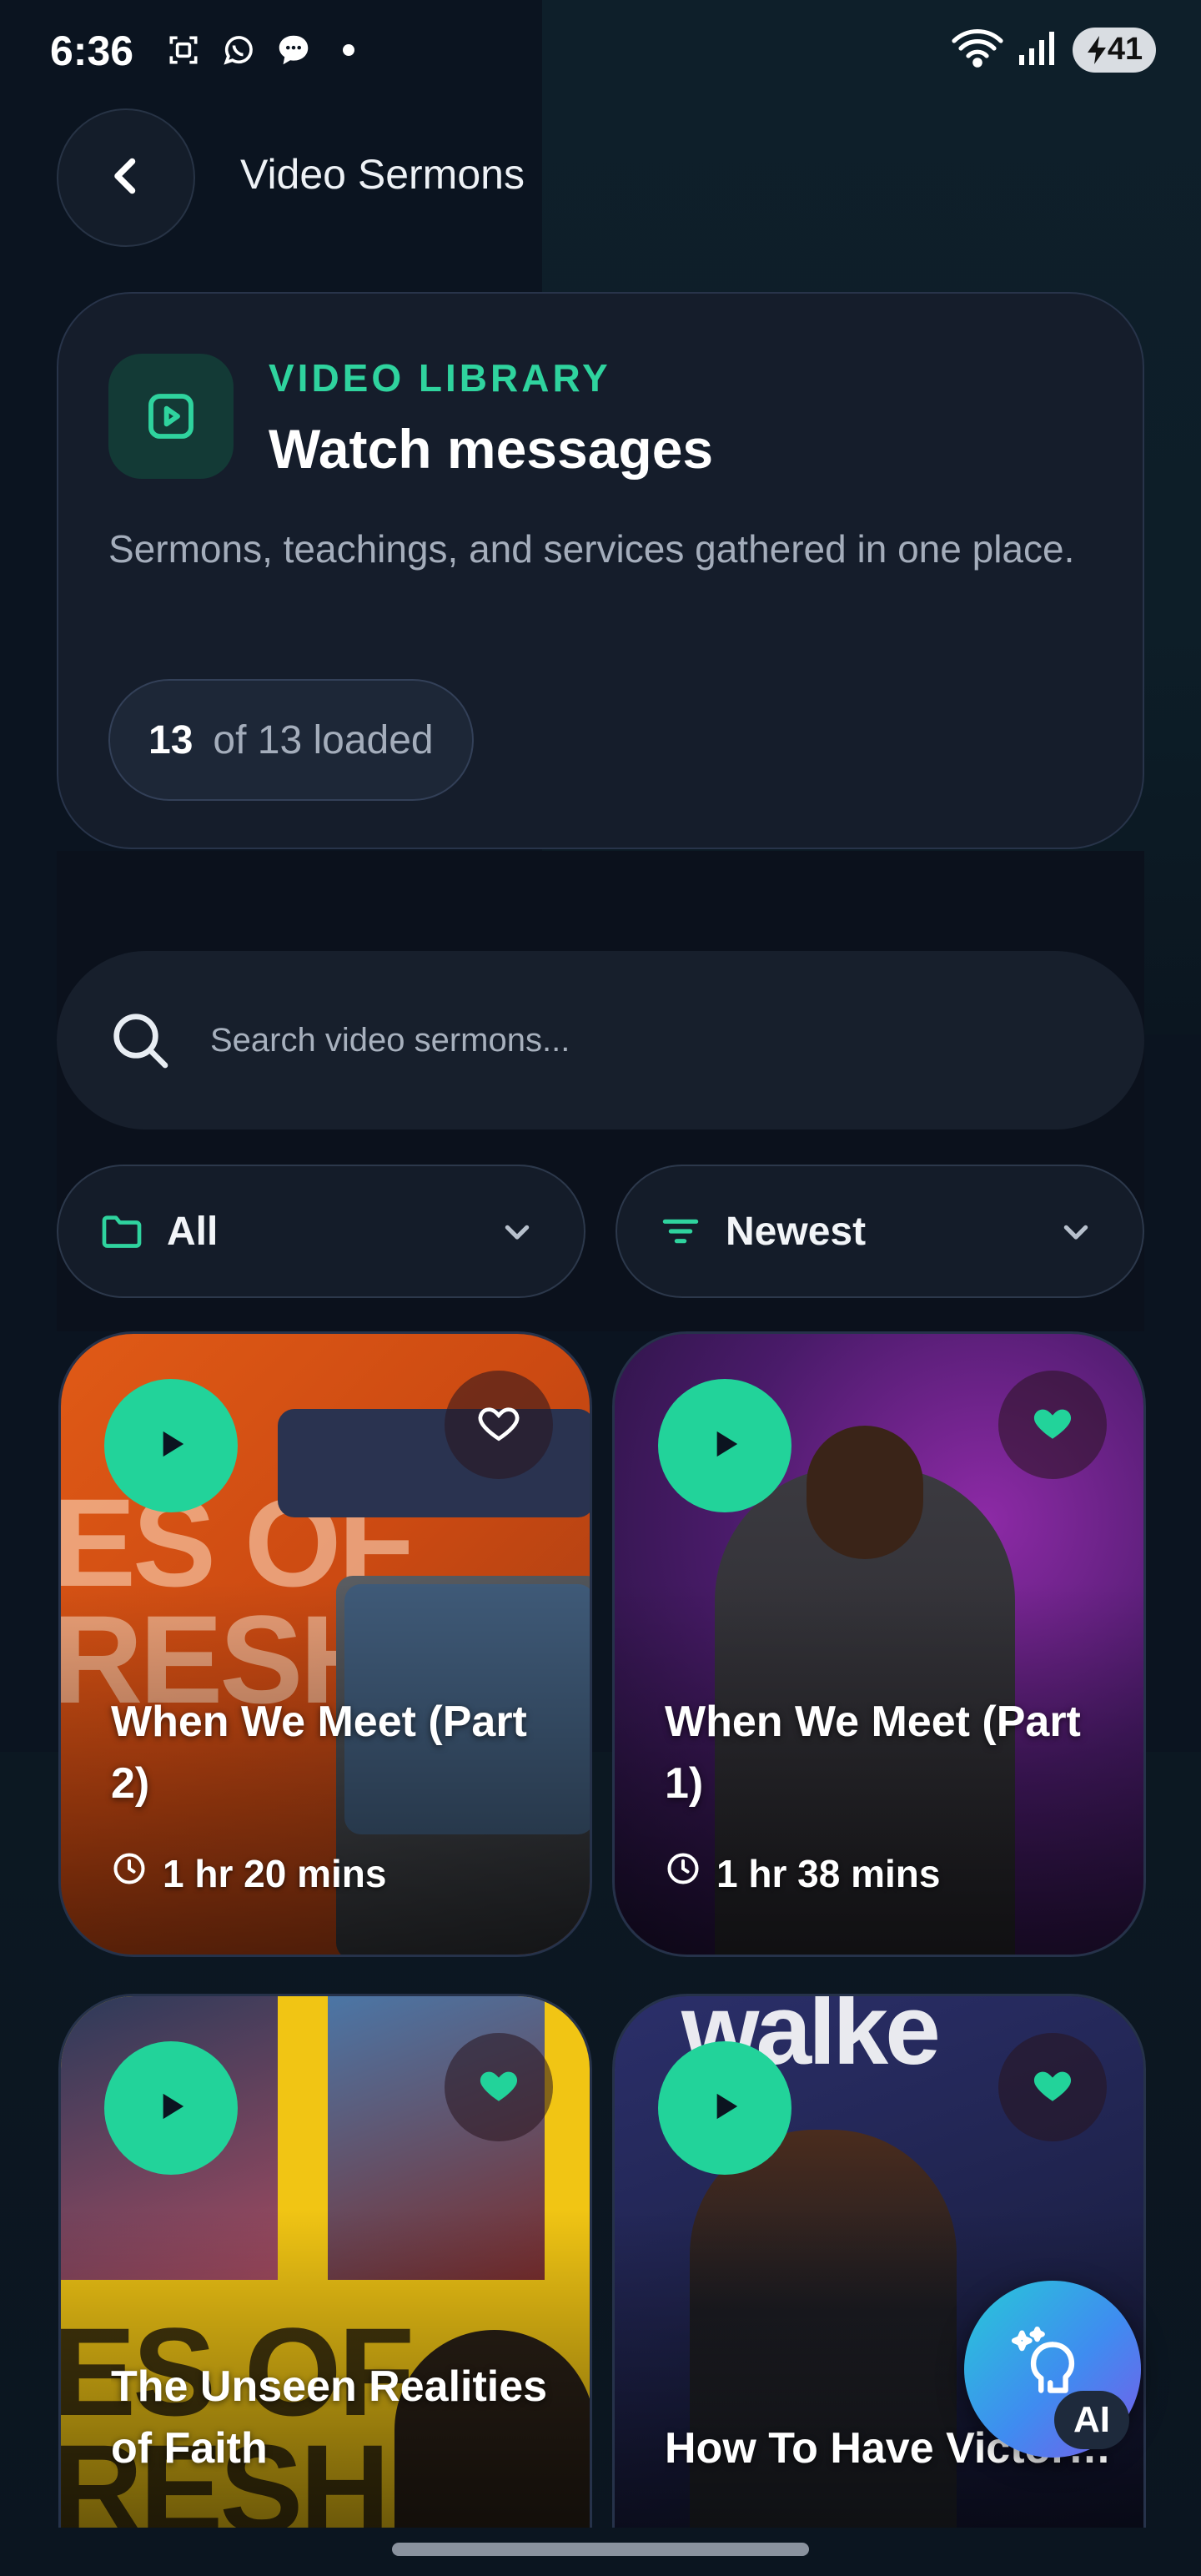 The width and height of the screenshot is (1201, 2576). Describe the element at coordinates (829, 1873) in the screenshot. I see `sermon-duration-text: 1 hr 38 mins` at that location.